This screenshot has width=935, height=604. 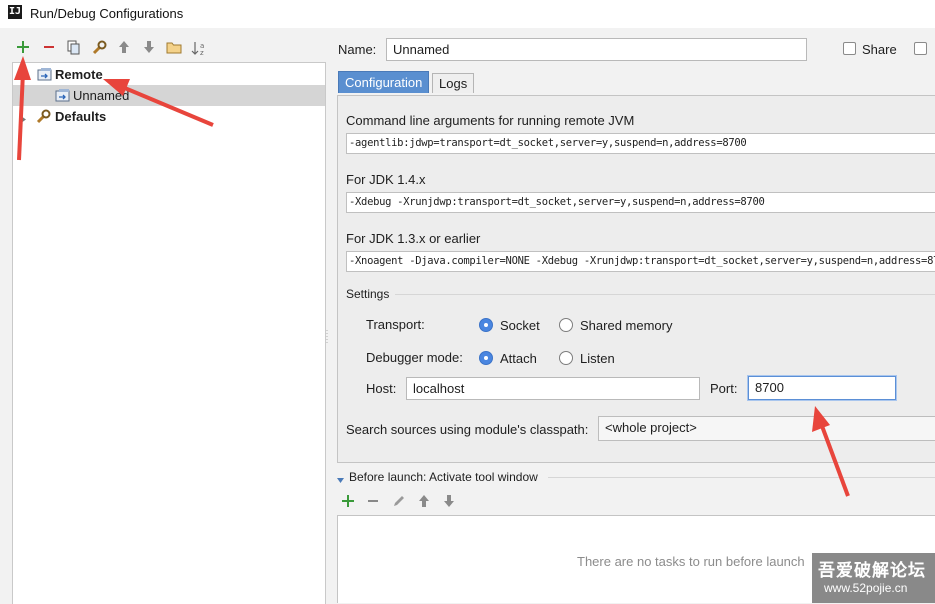 I want to click on name-input: Unnamed, so click(x=596, y=49).